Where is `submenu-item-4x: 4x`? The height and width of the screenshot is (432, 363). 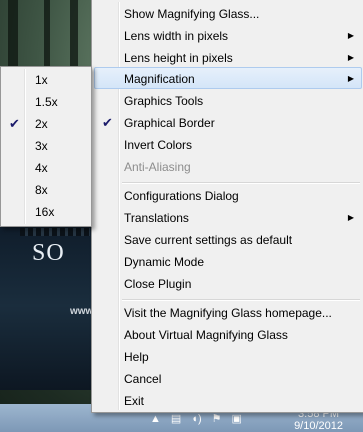
submenu-item-4x: 4x is located at coordinates (46, 168).